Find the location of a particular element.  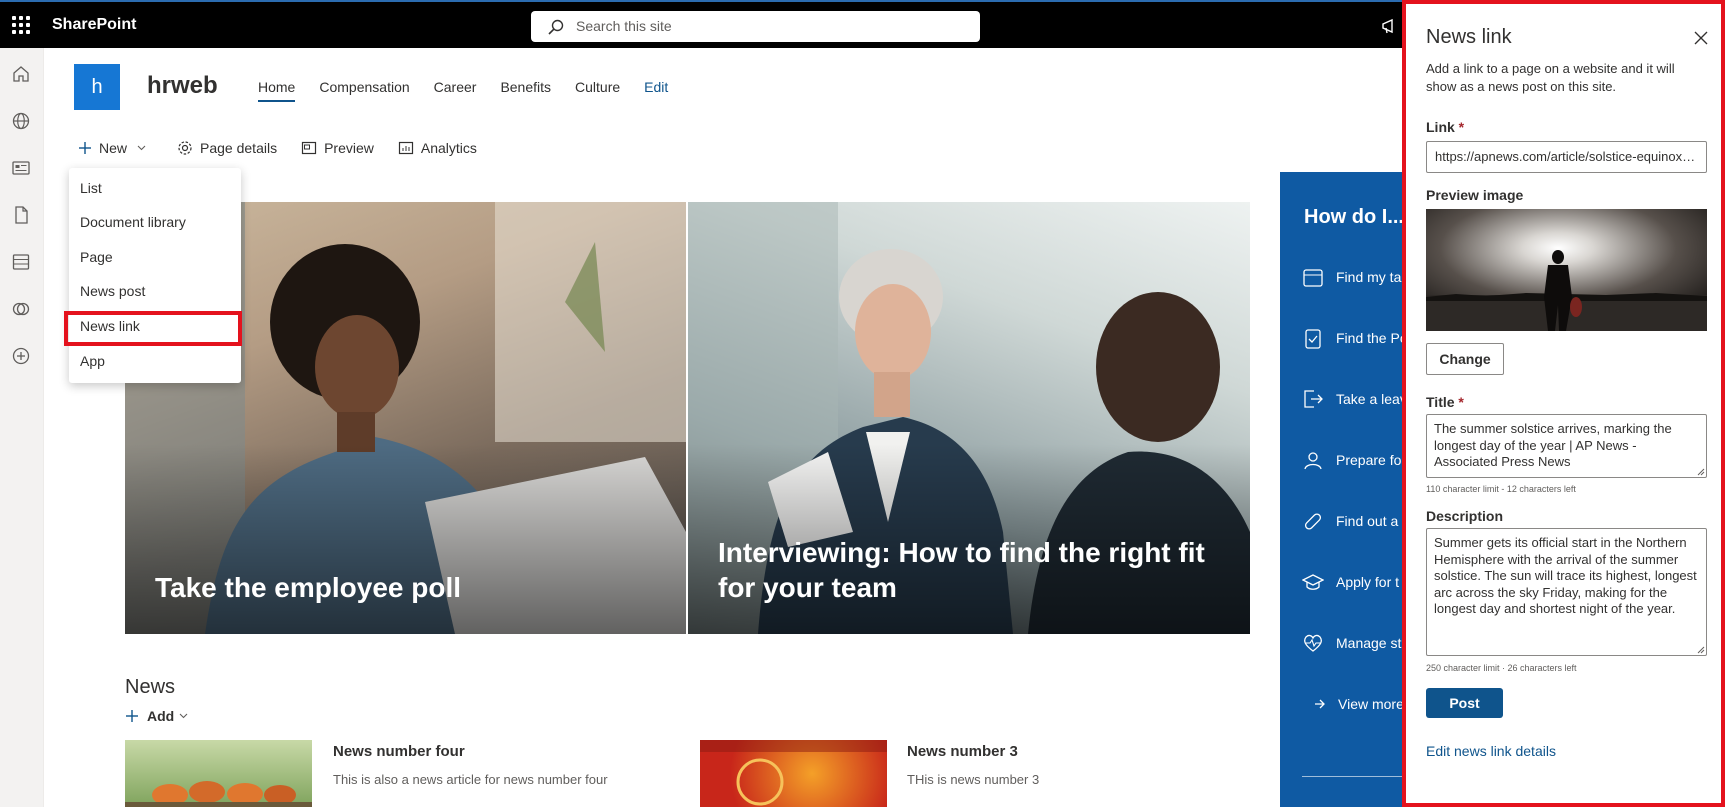

site-logo: h is located at coordinates (97, 87).